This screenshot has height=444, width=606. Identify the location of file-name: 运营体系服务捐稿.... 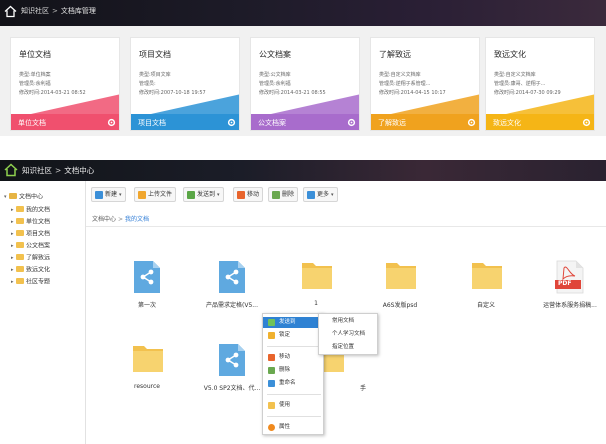
(570, 305).